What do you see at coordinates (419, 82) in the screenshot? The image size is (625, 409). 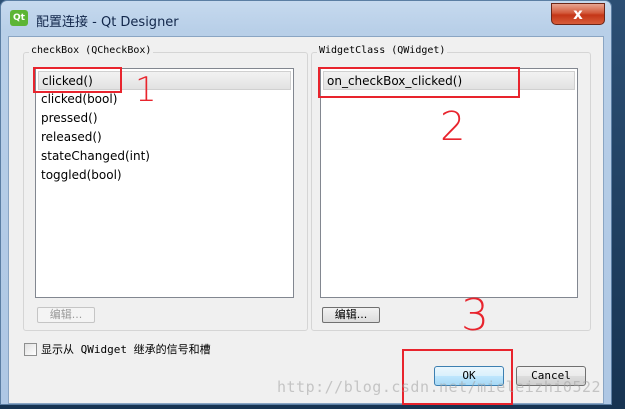 I see `annotation-box-slot` at bounding box center [419, 82].